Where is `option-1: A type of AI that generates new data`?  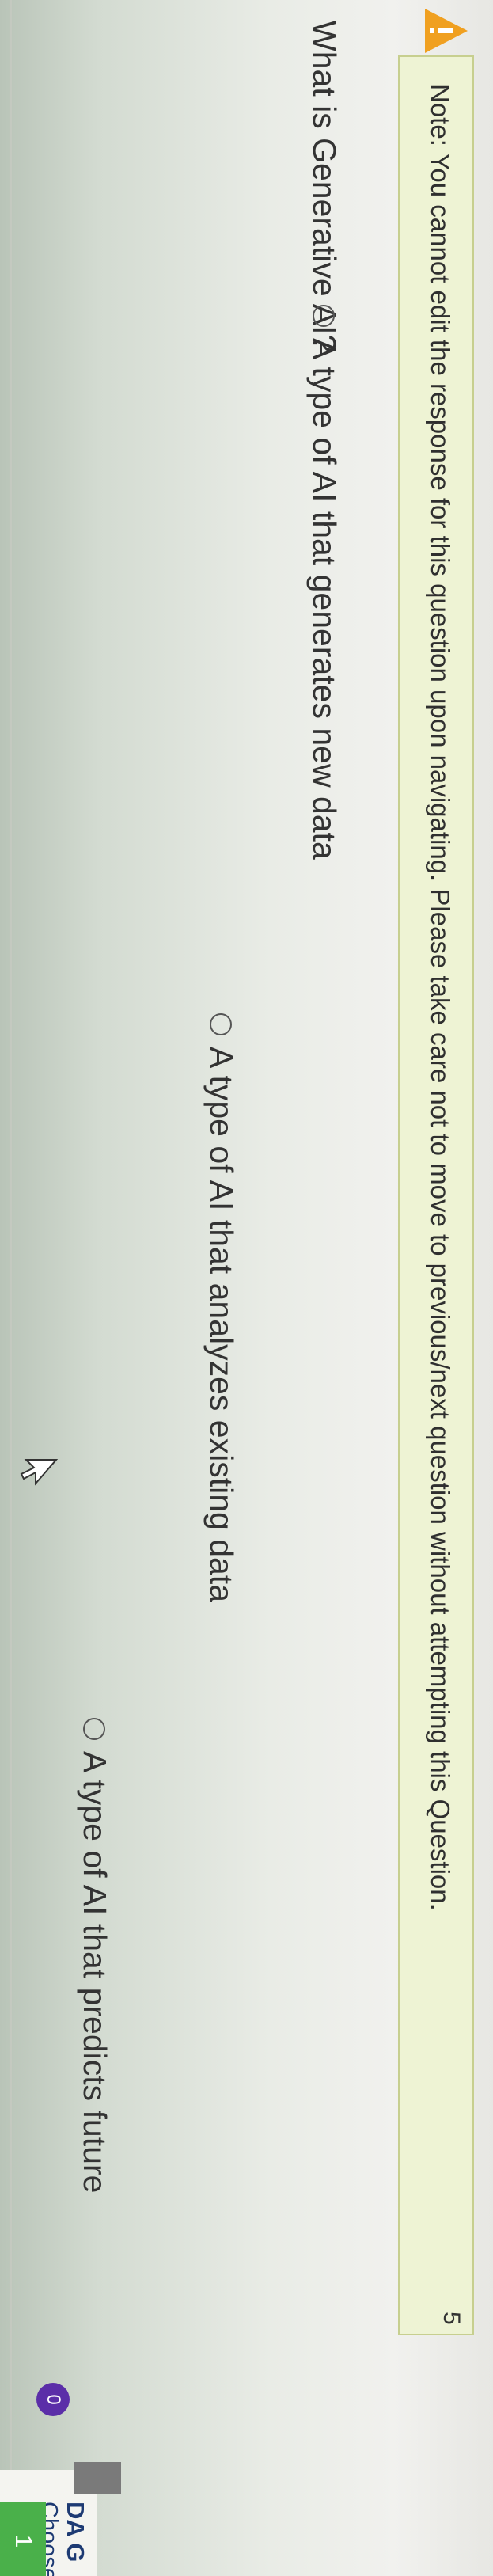
option-1: A type of AI that generates new data is located at coordinates (324, 582).